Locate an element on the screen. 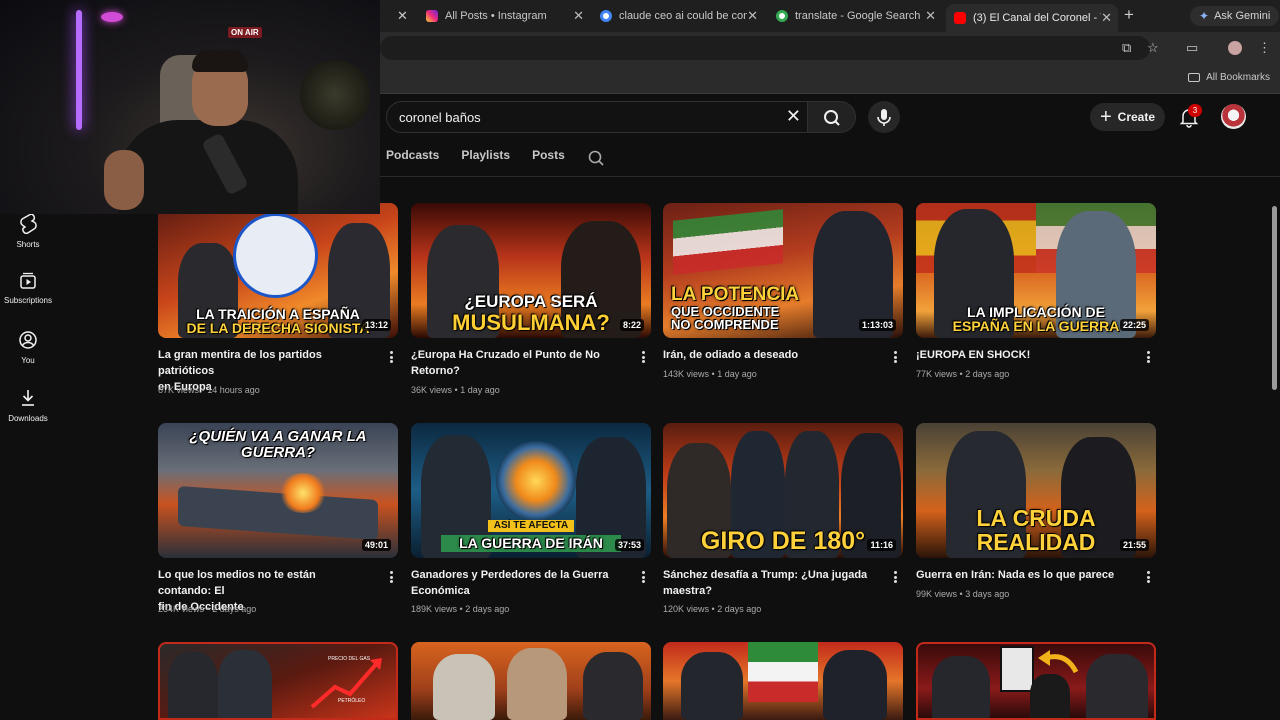 This screenshot has height=720, width=1280. upload-age: 2 days ago is located at coordinates (739, 609).